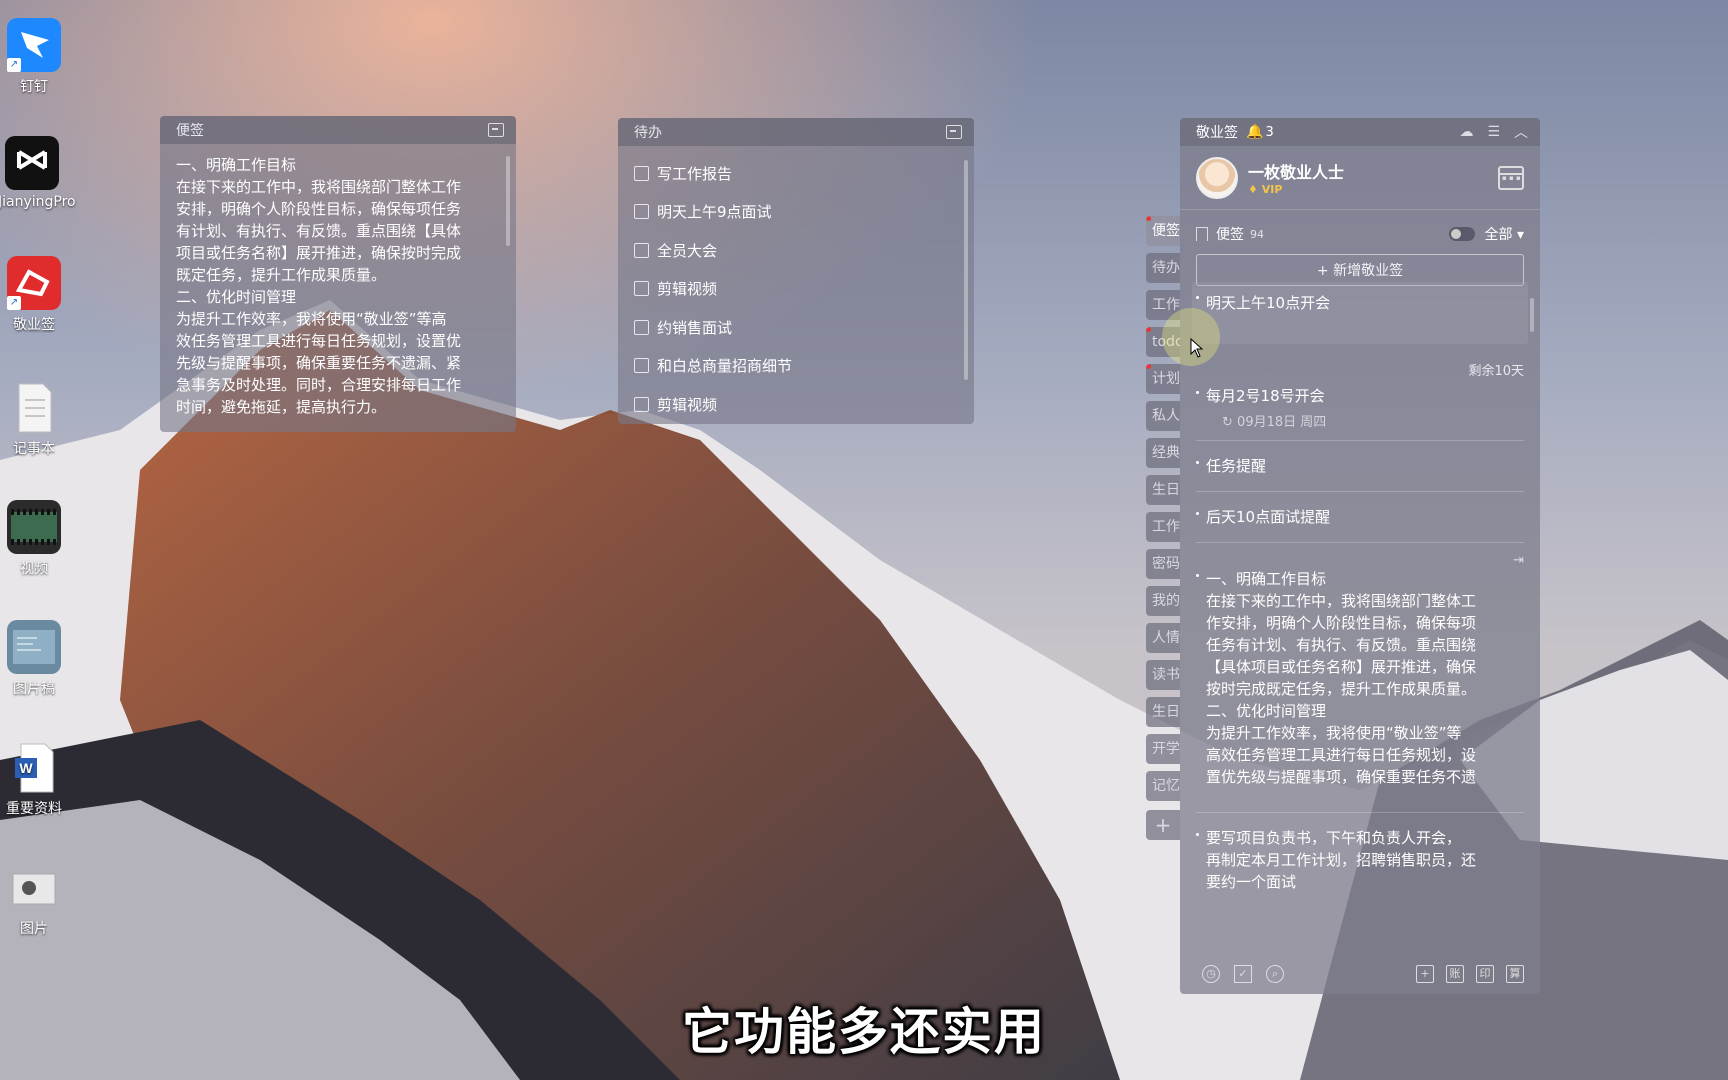  What do you see at coordinates (338, 130) in the screenshot?
I see `note-widget-header: 便签` at bounding box center [338, 130].